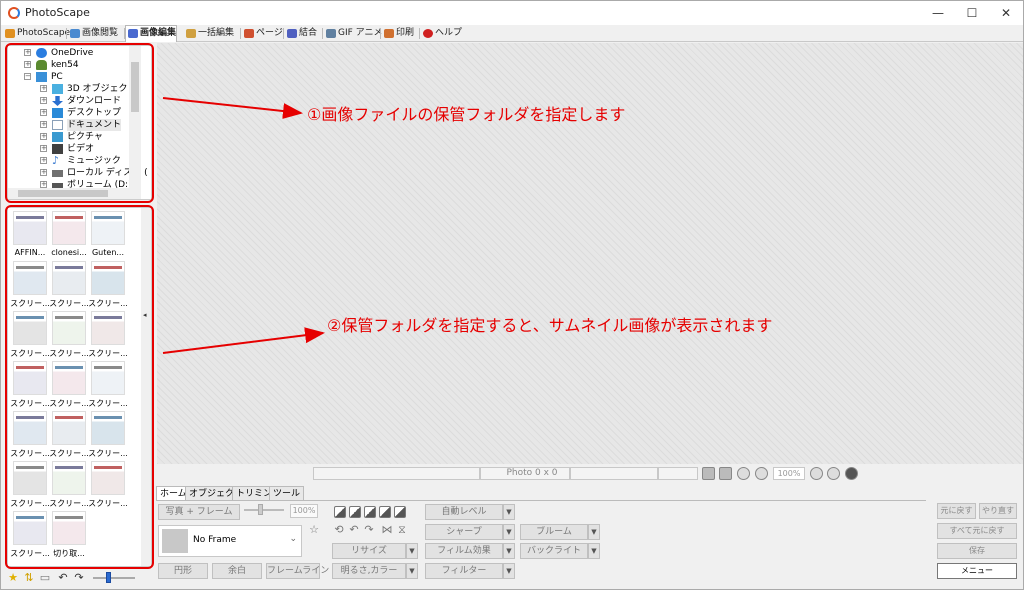 Image resolution: width=1024 pixels, height=591 pixels. What do you see at coordinates (262, 33) in the screenshot?
I see `tab-page: ページ` at bounding box center [262, 33].